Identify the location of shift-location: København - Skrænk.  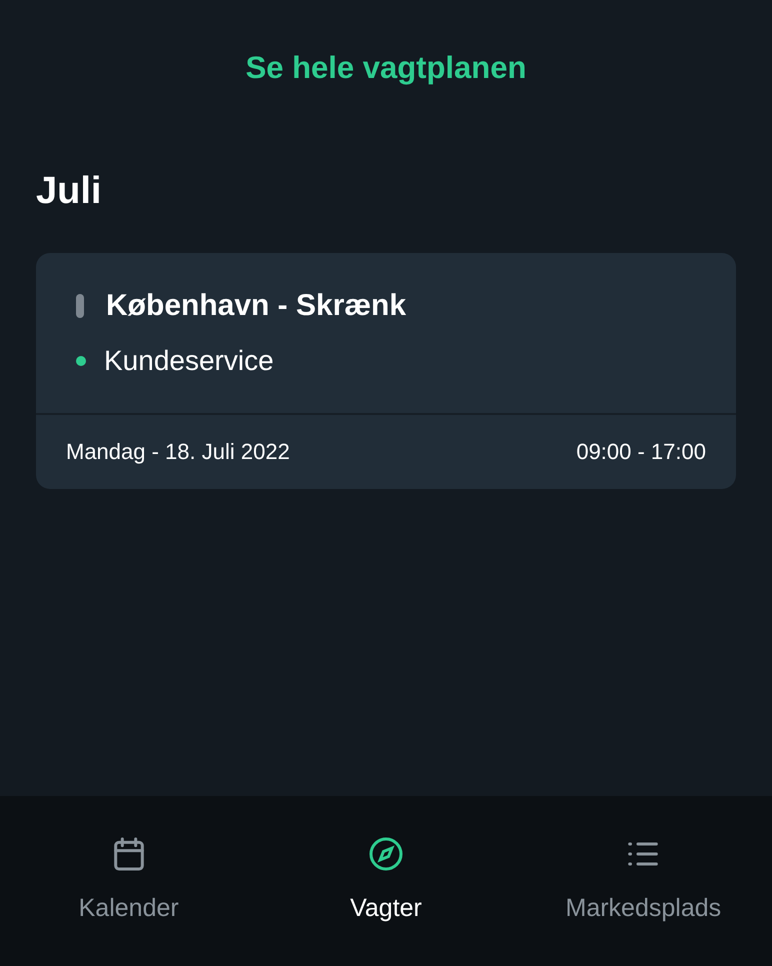
(256, 306).